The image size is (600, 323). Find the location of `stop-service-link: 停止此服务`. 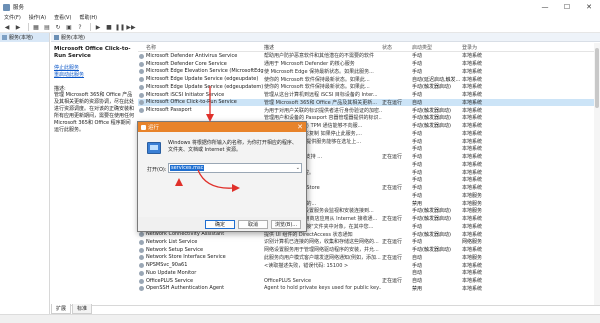

stop-service-link: 停止此服务 is located at coordinates (94, 68).